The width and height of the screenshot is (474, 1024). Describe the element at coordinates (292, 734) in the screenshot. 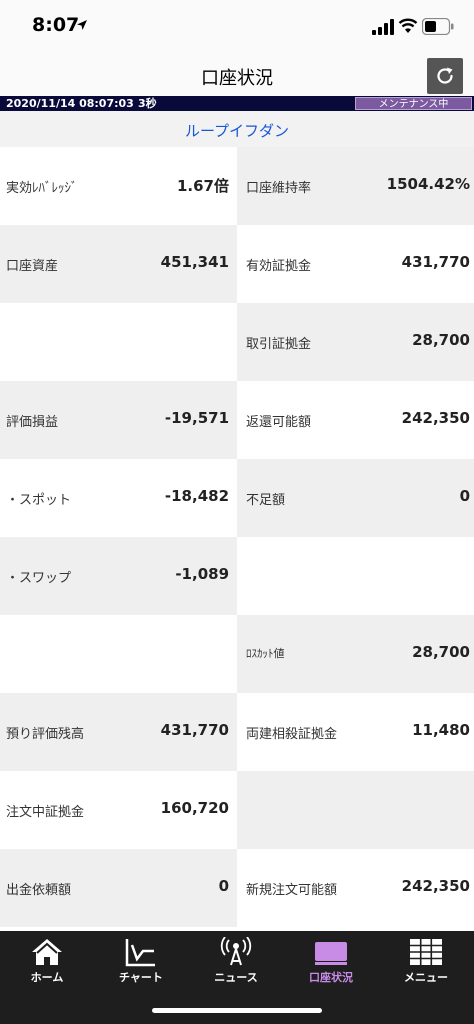

I see `cell-label: 両建相殺証拠金` at that location.